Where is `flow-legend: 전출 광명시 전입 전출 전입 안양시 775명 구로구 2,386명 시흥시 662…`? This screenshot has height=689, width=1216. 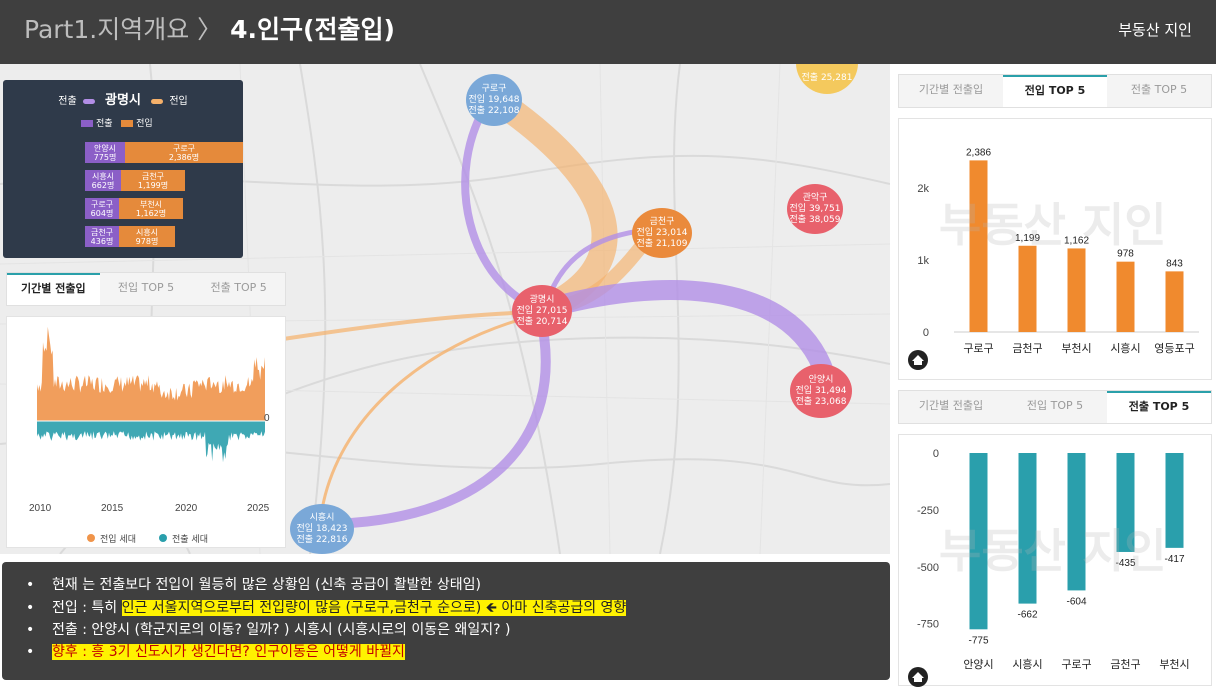 flow-legend: 전출 광명시 전입 전출 전입 안양시 775명 구로구 2,386명 시흥시 662… is located at coordinates (123, 169).